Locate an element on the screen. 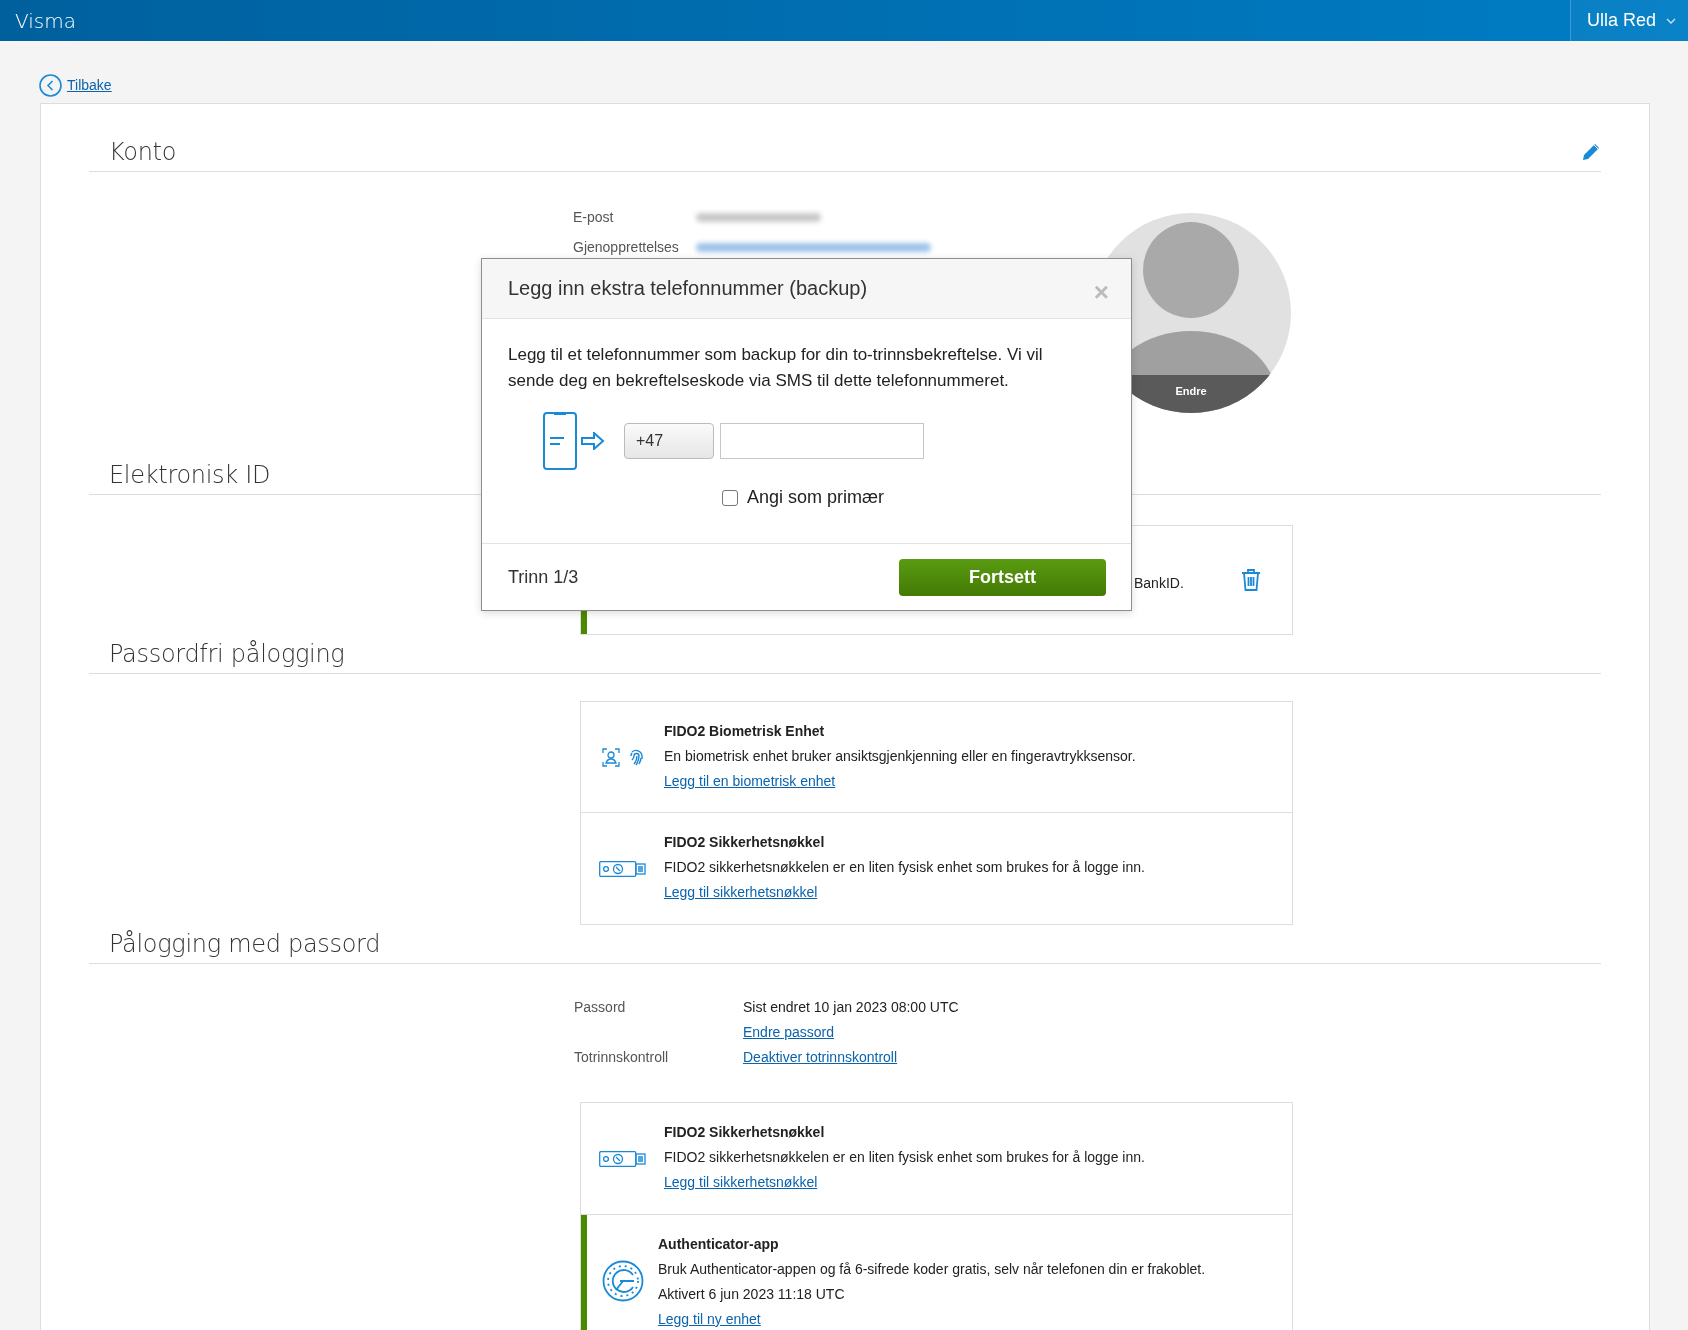 The image size is (1688, 1330). continue-button: Fortsett is located at coordinates (1002, 577).